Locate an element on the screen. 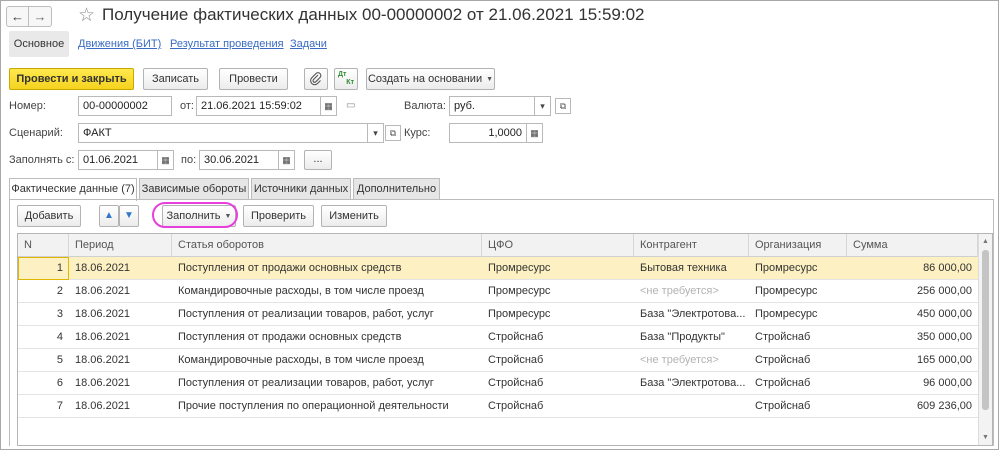 The width and height of the screenshot is (999, 450). tab-main: Основное is located at coordinates (39, 44).